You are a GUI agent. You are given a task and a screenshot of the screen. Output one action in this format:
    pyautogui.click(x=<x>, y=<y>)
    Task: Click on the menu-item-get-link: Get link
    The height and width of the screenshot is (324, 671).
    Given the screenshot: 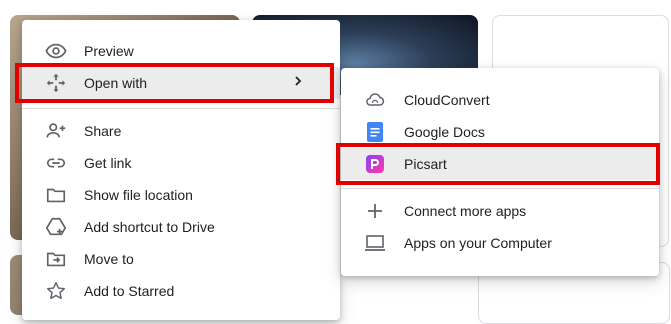 What is the action you would take?
    pyautogui.click(x=181, y=163)
    